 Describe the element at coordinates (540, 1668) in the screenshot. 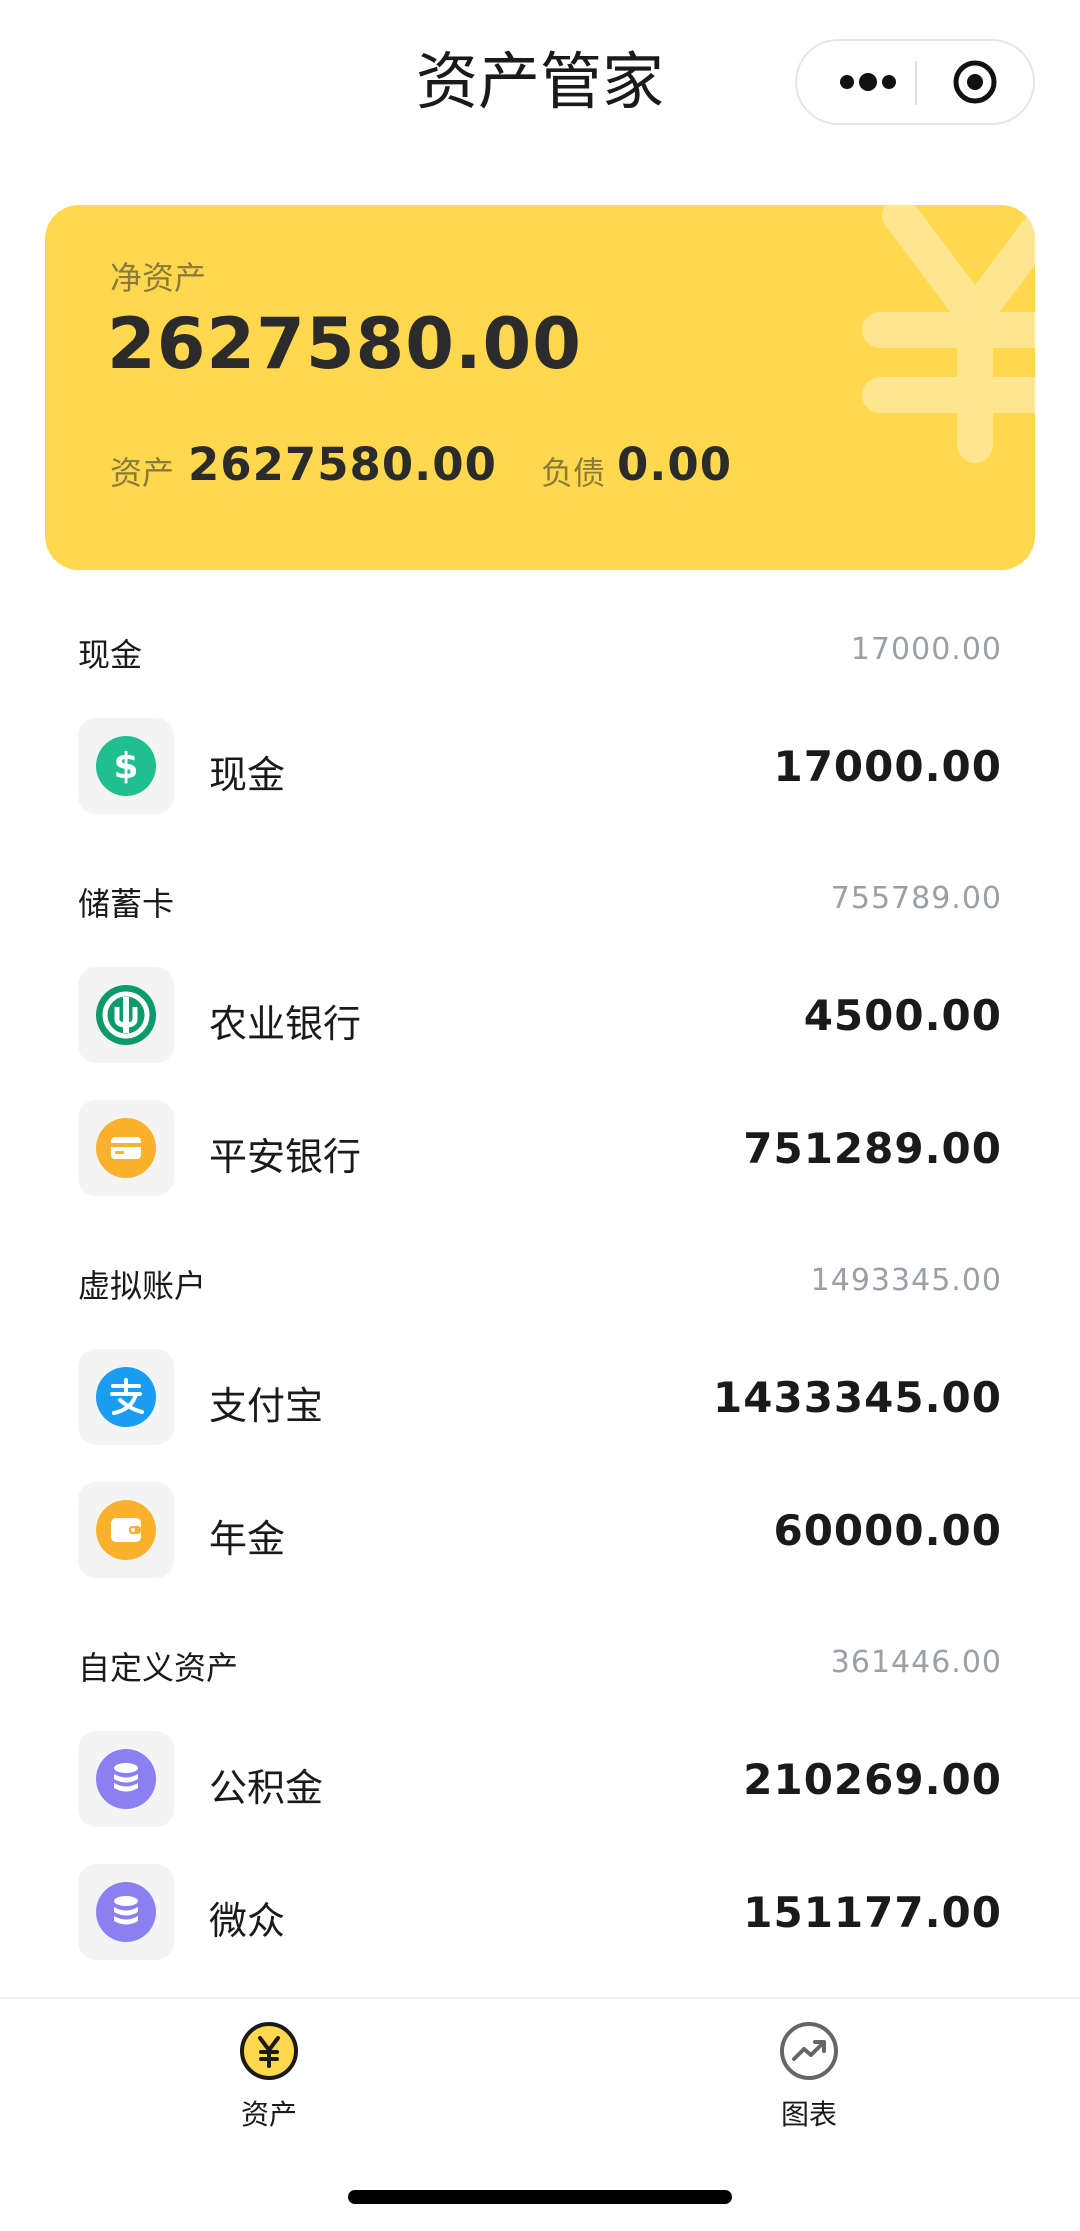

I see `section-header-custom: 自定义资产 361446.00` at that location.